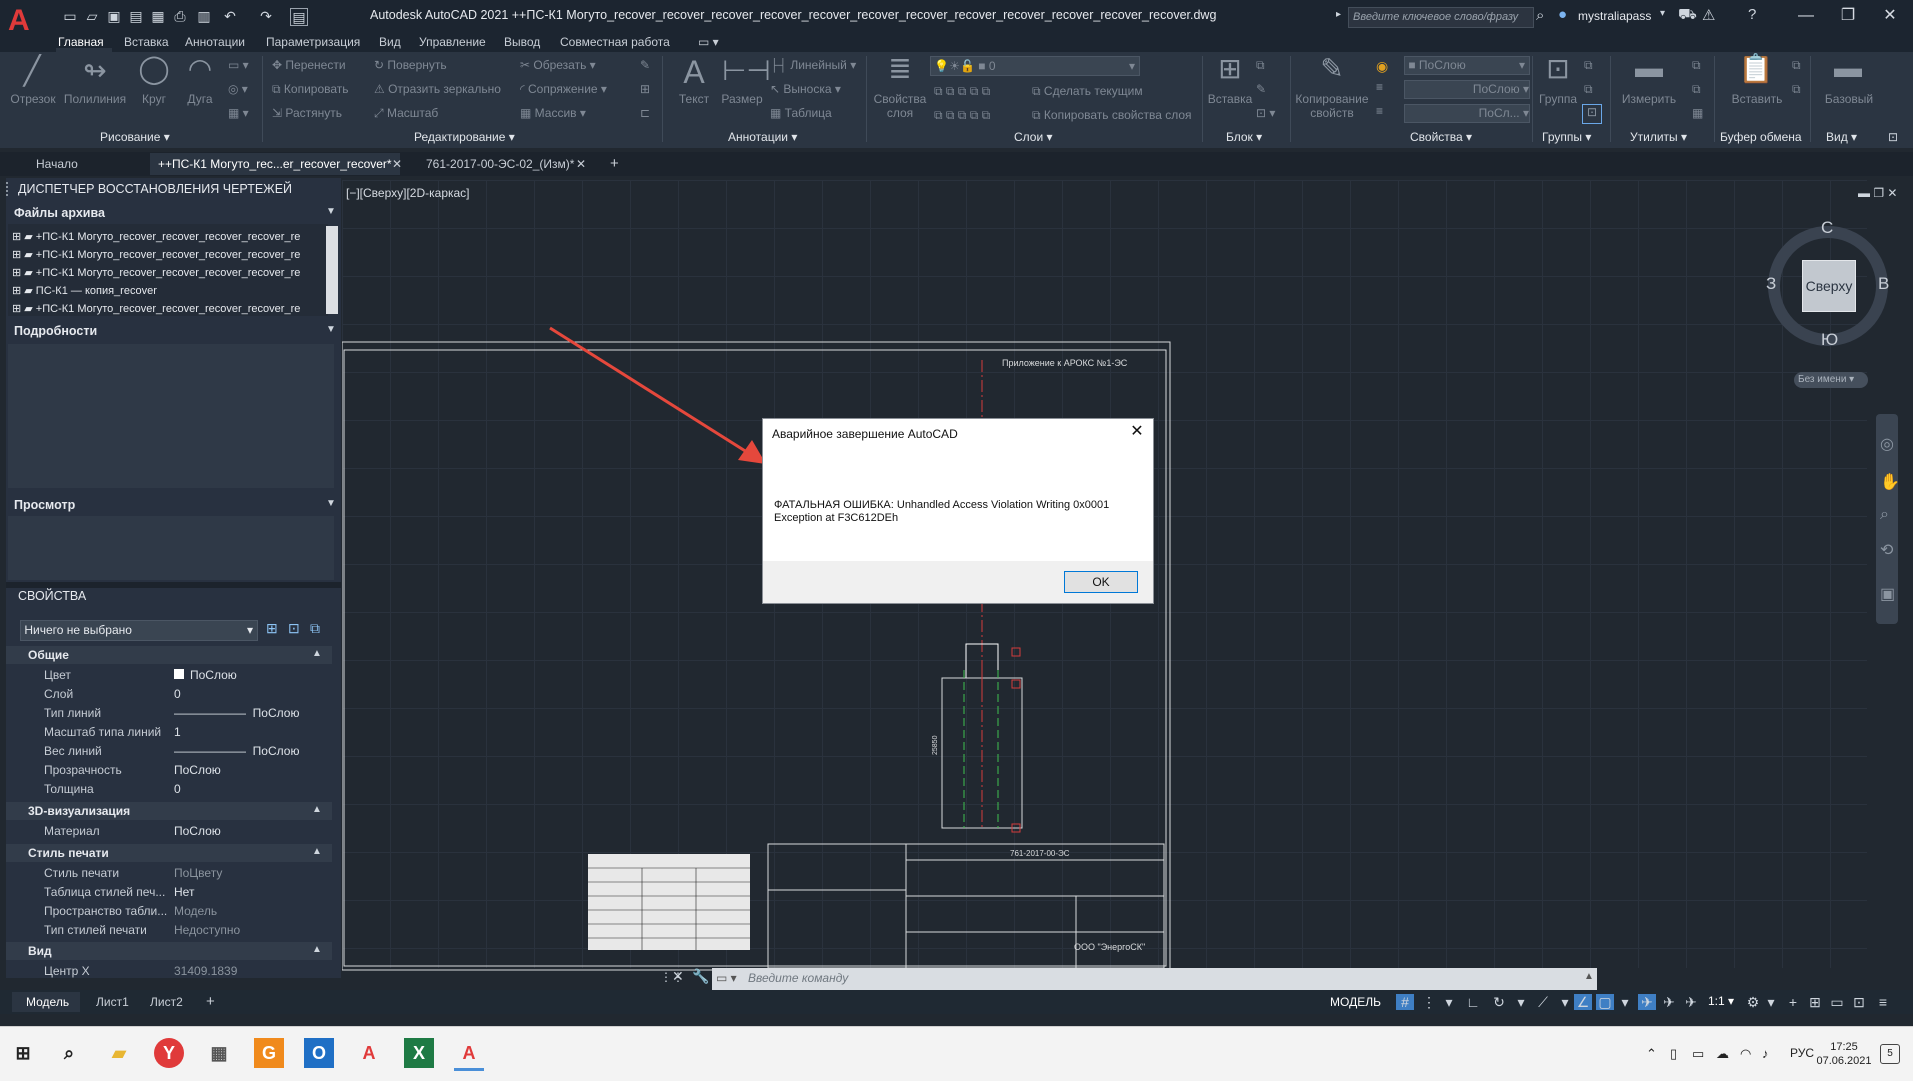 The width and height of the screenshot is (1913, 1081). What do you see at coordinates (1558, 99) in the screenshot?
I see `group-tool: Группа` at bounding box center [1558, 99].